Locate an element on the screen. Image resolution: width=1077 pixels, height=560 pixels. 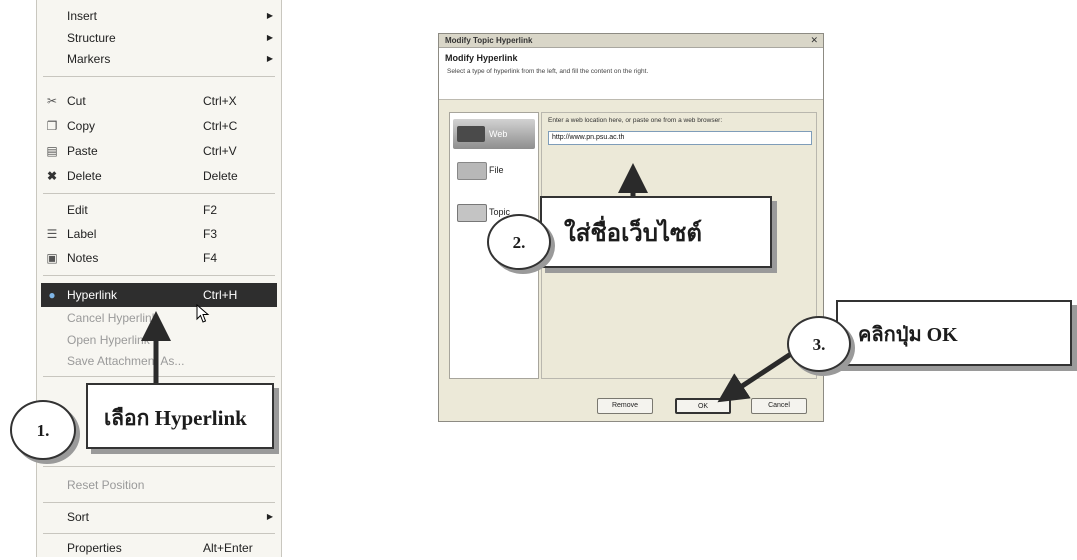
callout-step2: ใส่ชื่อเว็บไซต์ is located at coordinates (656, 232).